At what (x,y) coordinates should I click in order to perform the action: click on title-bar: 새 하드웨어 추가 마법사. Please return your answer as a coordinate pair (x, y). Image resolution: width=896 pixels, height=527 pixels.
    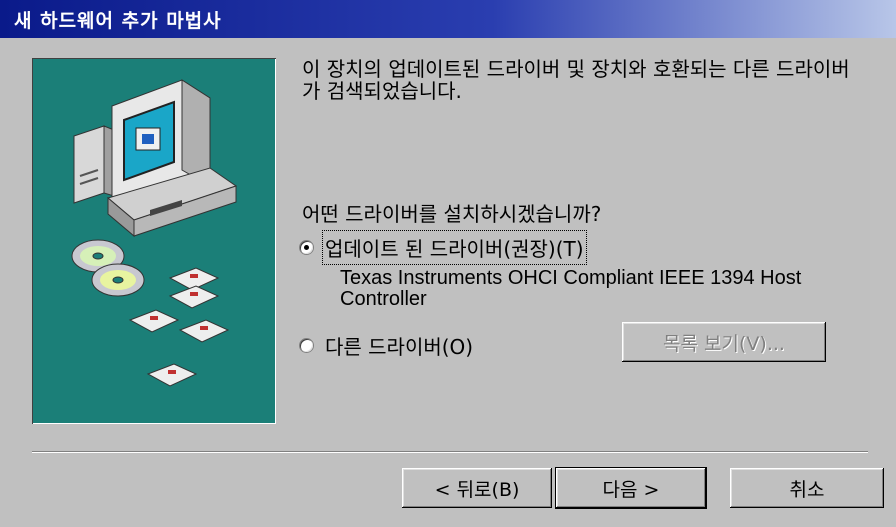
    Looking at the image, I should click on (448, 19).